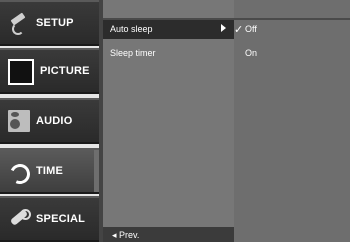  I want to click on menu-item-special: SPECIAL, so click(49, 219).